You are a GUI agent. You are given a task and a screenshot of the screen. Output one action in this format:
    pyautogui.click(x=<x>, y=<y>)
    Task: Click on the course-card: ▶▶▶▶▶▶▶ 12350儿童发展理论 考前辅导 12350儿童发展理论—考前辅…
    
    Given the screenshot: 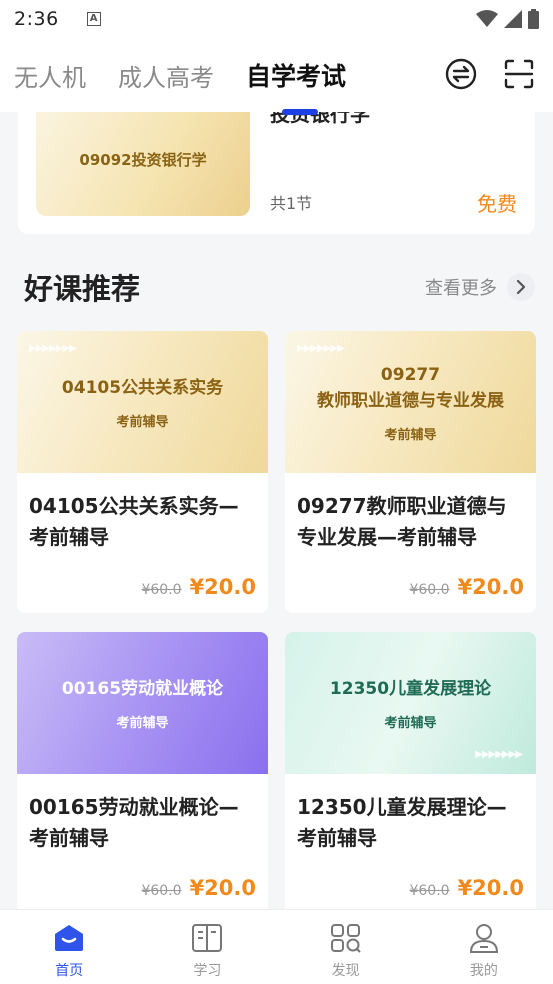 What is the action you would take?
    pyautogui.click(x=410, y=773)
    